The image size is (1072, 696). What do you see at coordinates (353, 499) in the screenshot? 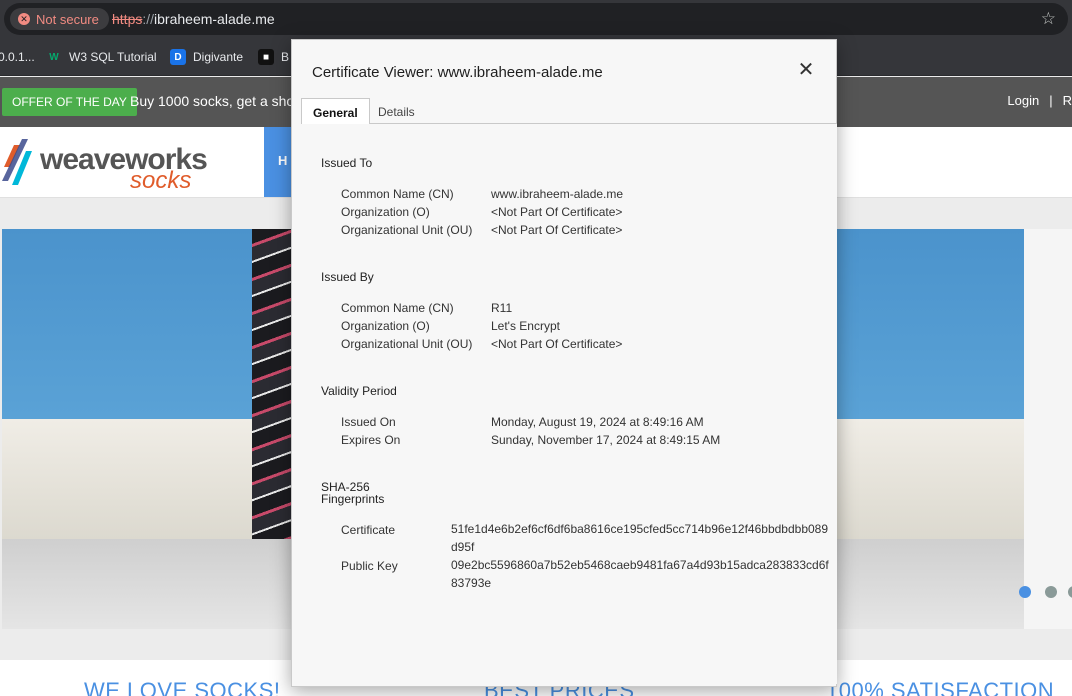
I see `fingerprints-heading-line2: Fingerprints` at bounding box center [353, 499].